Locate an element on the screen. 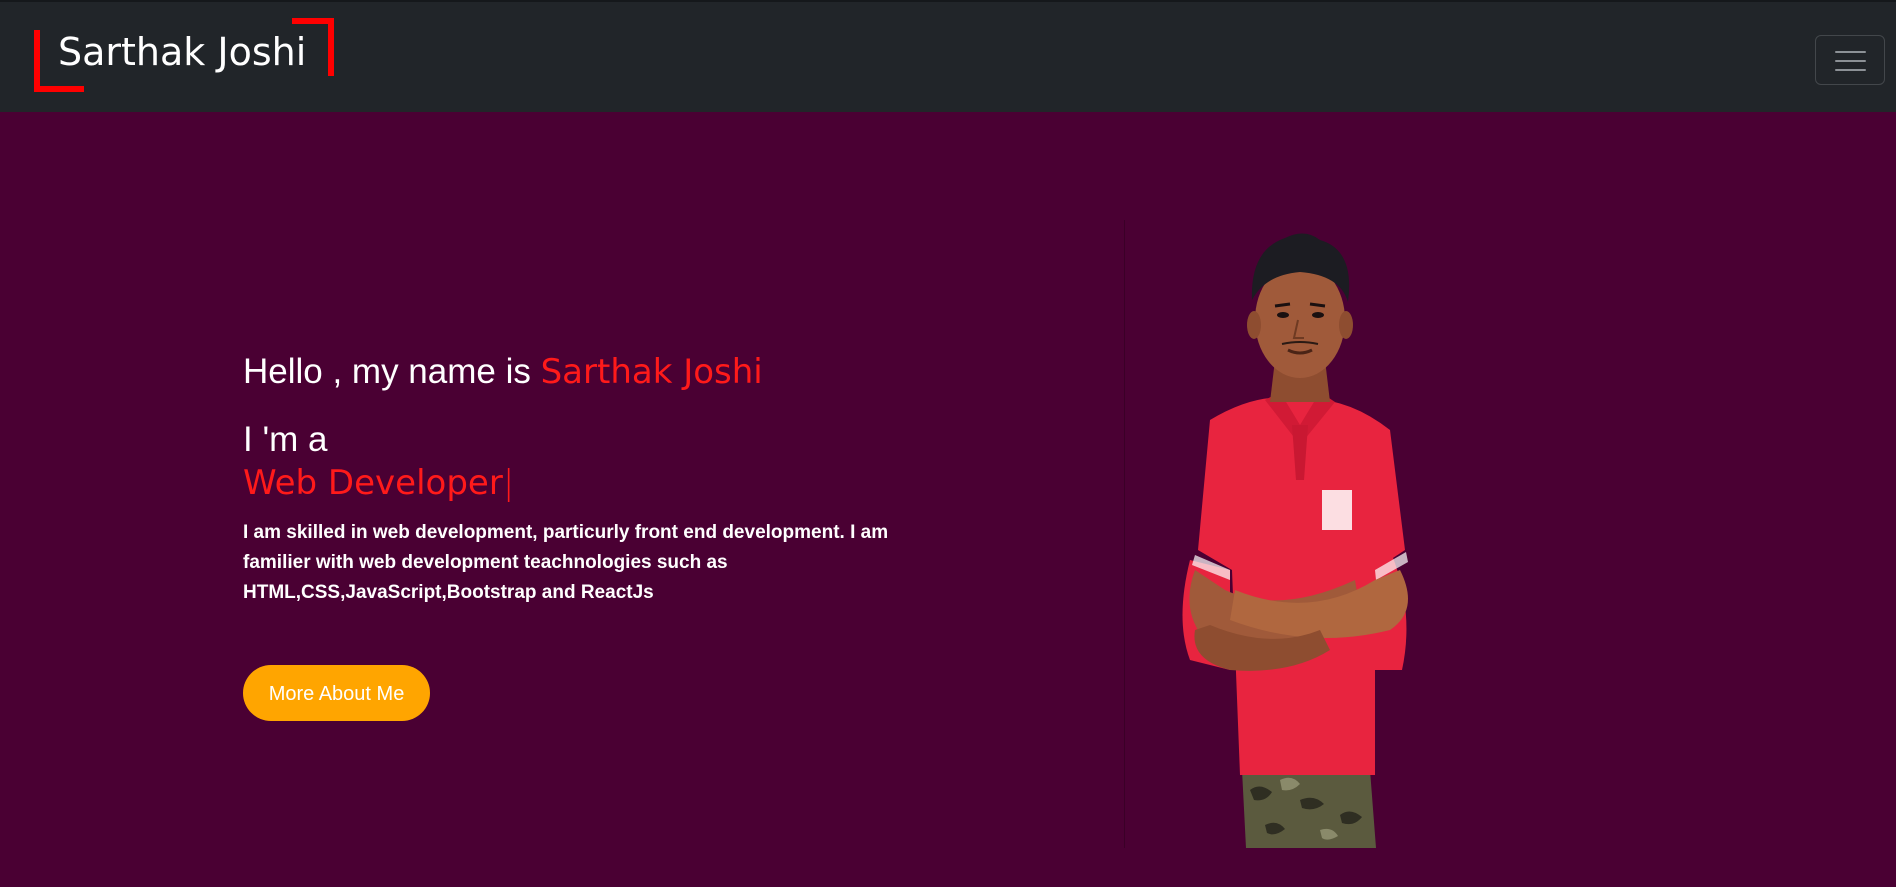 This screenshot has width=1896, height=887. greeting-name: Sarthak Joshi is located at coordinates (651, 372).